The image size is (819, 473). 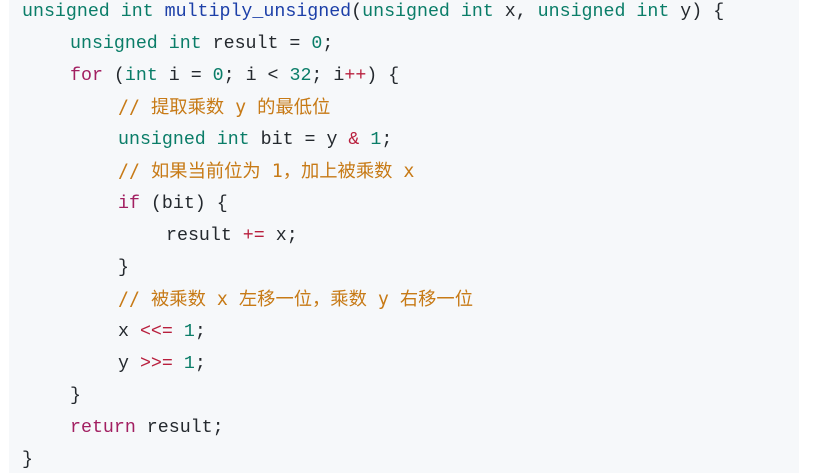 I want to click on code-line-result-decl: unsigned int result = 0;, so click(x=177, y=44).